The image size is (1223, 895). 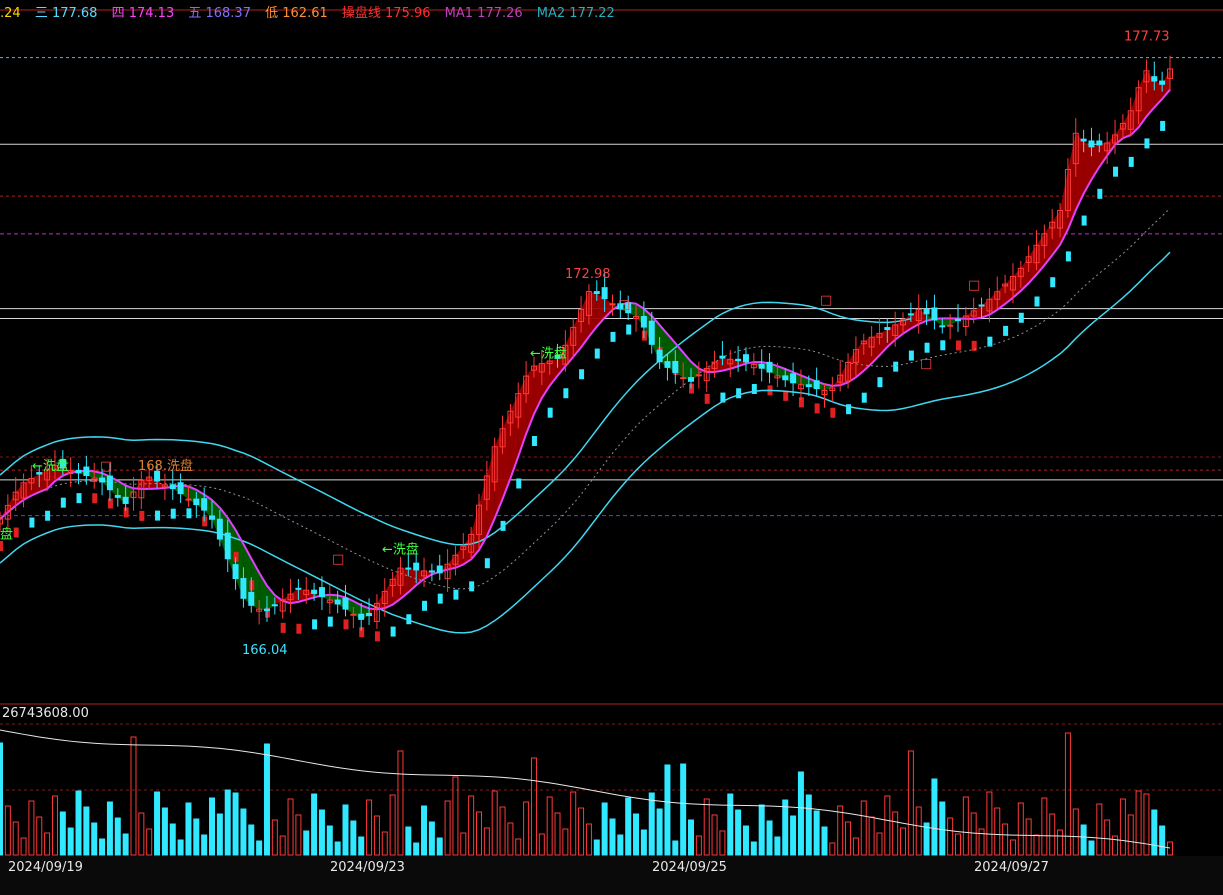 What do you see at coordinates (588, 274) in the screenshot?
I see `mid-high-price-label: 172.98` at bounding box center [588, 274].